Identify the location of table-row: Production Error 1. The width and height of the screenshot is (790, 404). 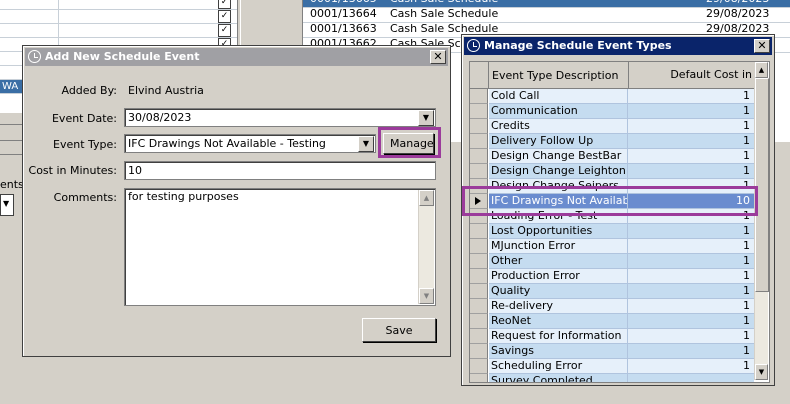
(612, 276).